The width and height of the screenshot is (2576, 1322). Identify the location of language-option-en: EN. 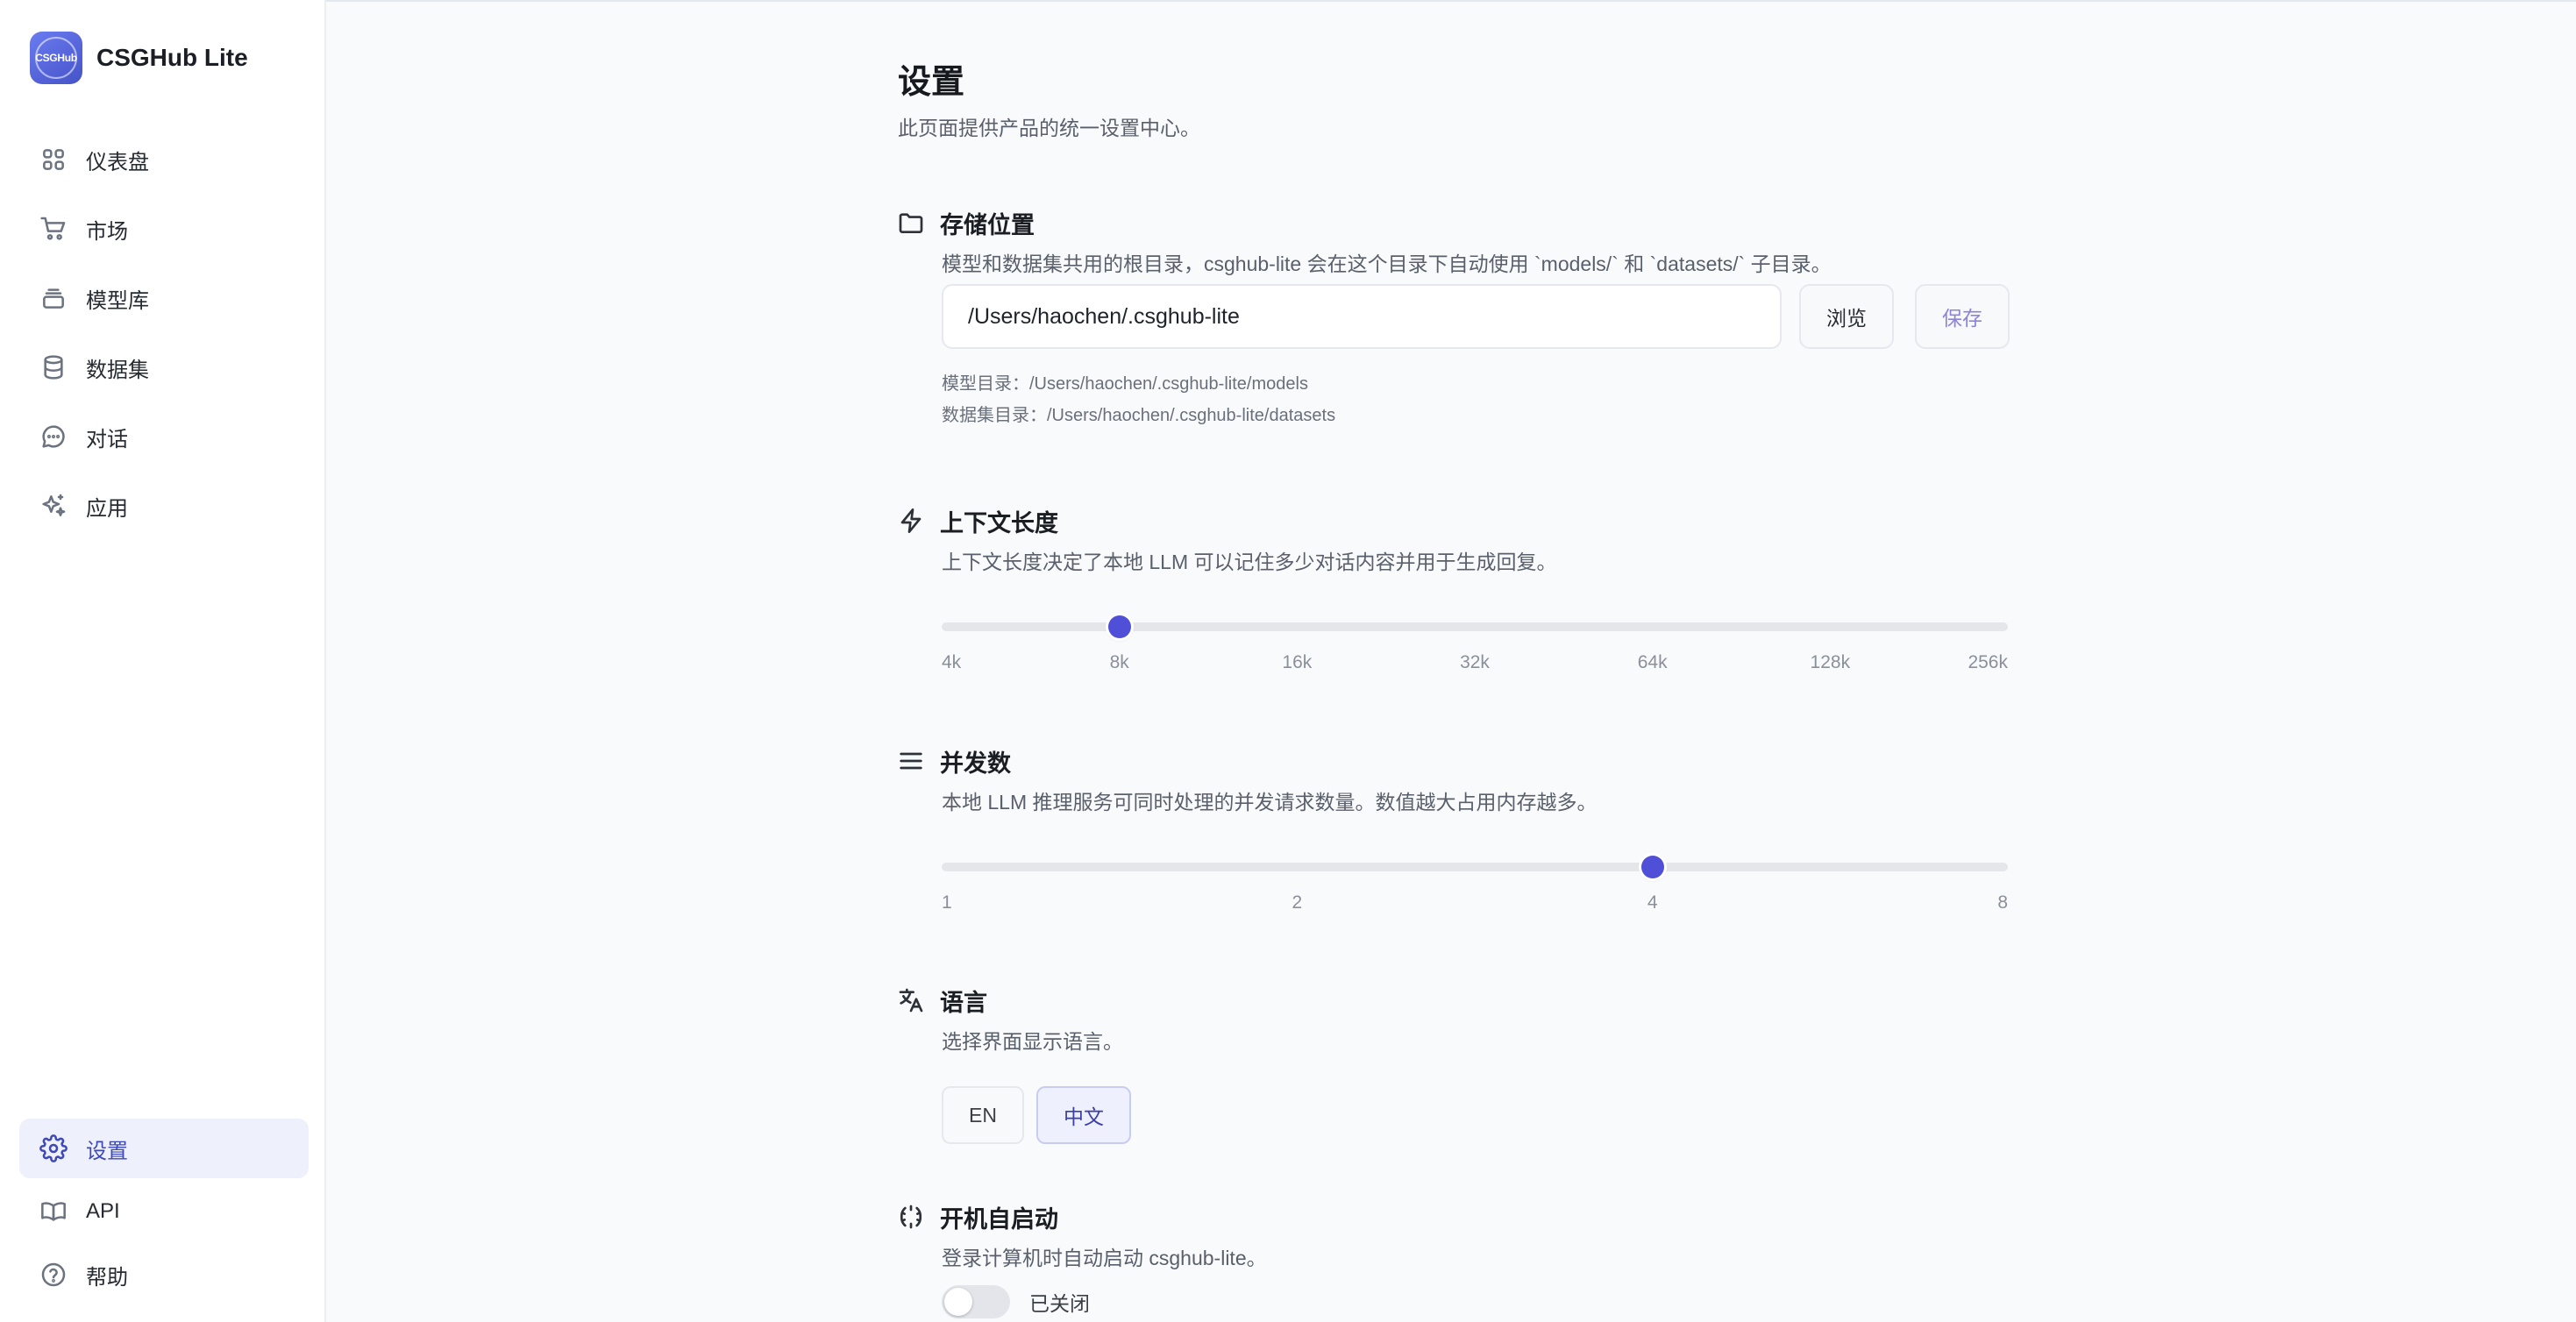
(983, 1115).